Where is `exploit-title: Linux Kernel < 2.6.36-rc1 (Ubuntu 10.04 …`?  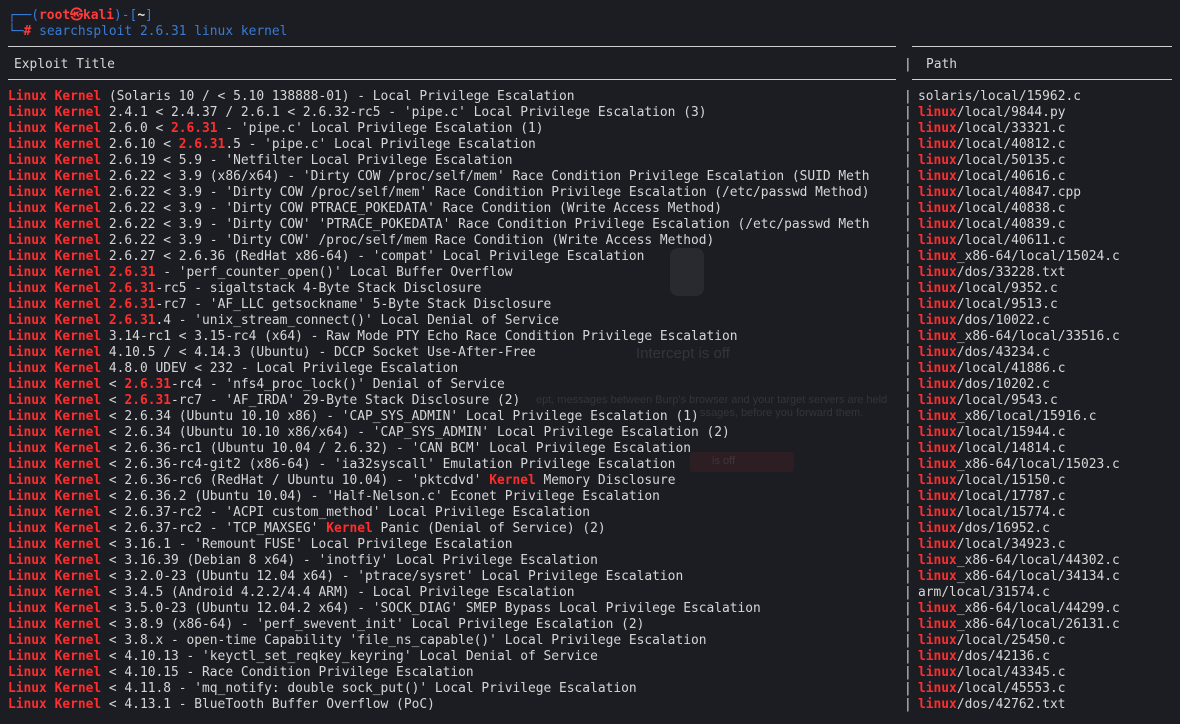 exploit-title: Linux Kernel < 2.6.36-rc1 (Ubuntu 10.04 … is located at coordinates (451, 449).